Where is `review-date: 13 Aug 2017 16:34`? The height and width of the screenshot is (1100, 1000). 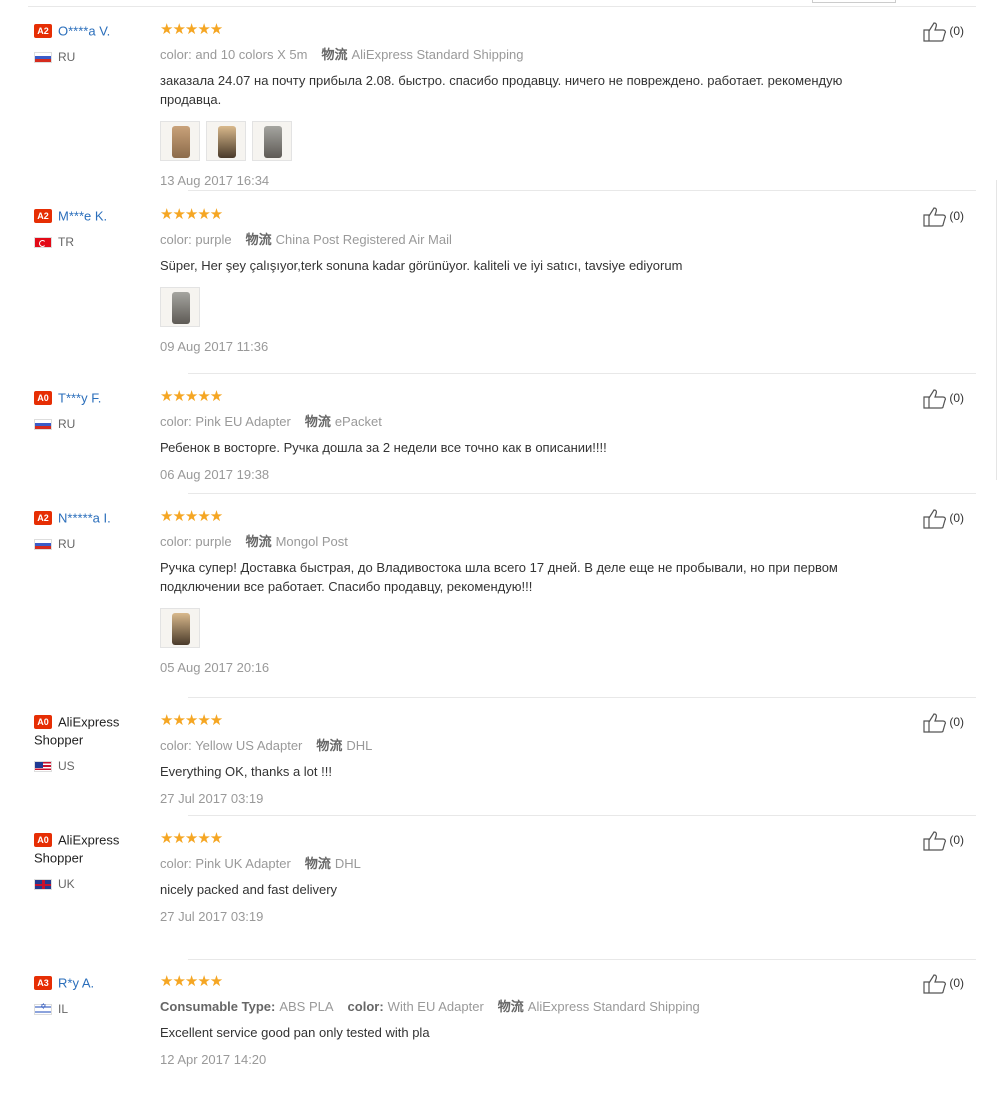
review-date: 13 Aug 2017 16:34 is located at coordinates (215, 180).